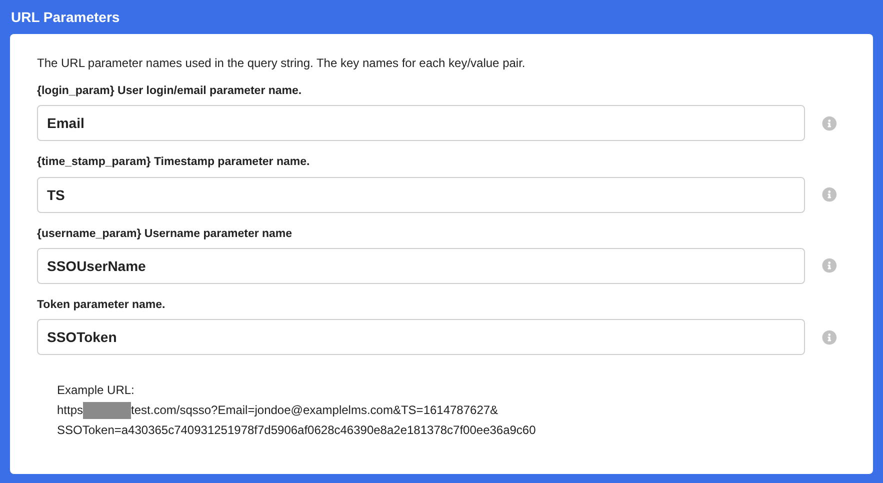 Image resolution: width=883 pixels, height=483 pixels. Describe the element at coordinates (65, 17) in the screenshot. I see `panel-title: URL Parameters` at that location.